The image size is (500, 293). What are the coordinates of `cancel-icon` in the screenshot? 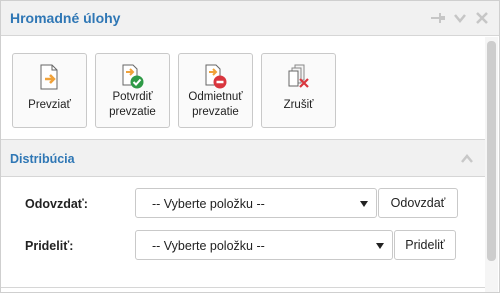 It's located at (299, 78).